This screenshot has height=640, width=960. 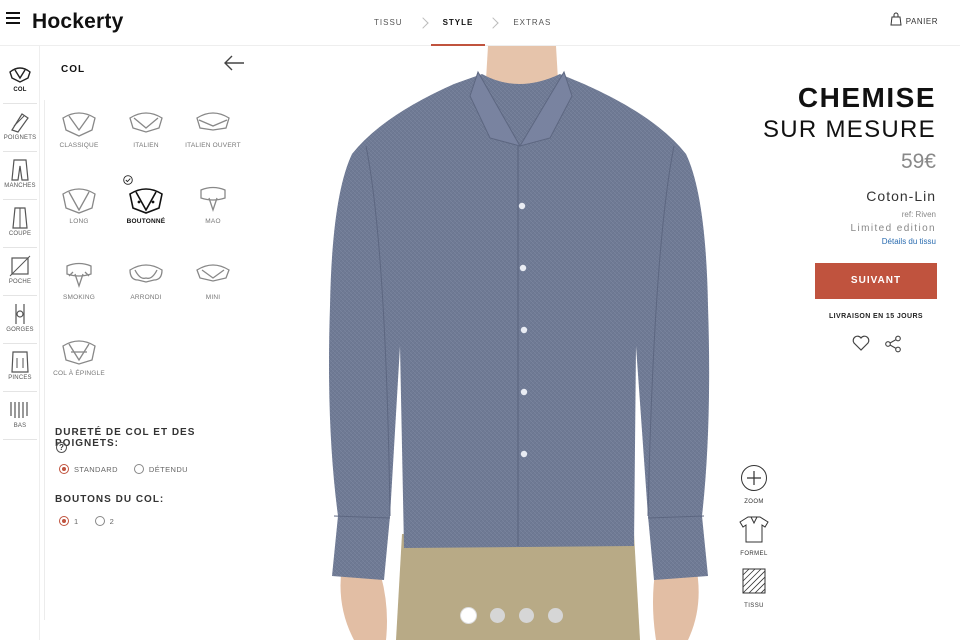 What do you see at coordinates (61, 447) in the screenshot?
I see `help-icon: ?` at bounding box center [61, 447].